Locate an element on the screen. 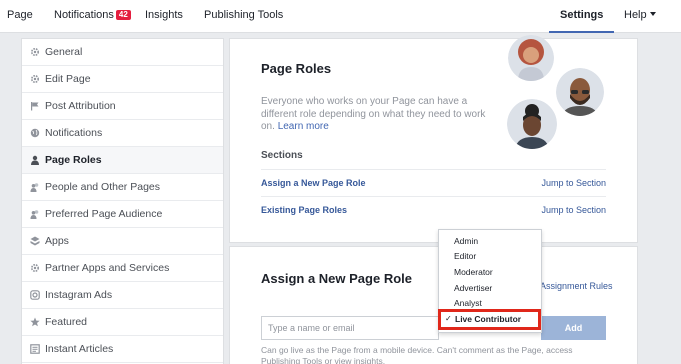  section-row: Assign a New Page Role Jump to Section is located at coordinates (433, 182).